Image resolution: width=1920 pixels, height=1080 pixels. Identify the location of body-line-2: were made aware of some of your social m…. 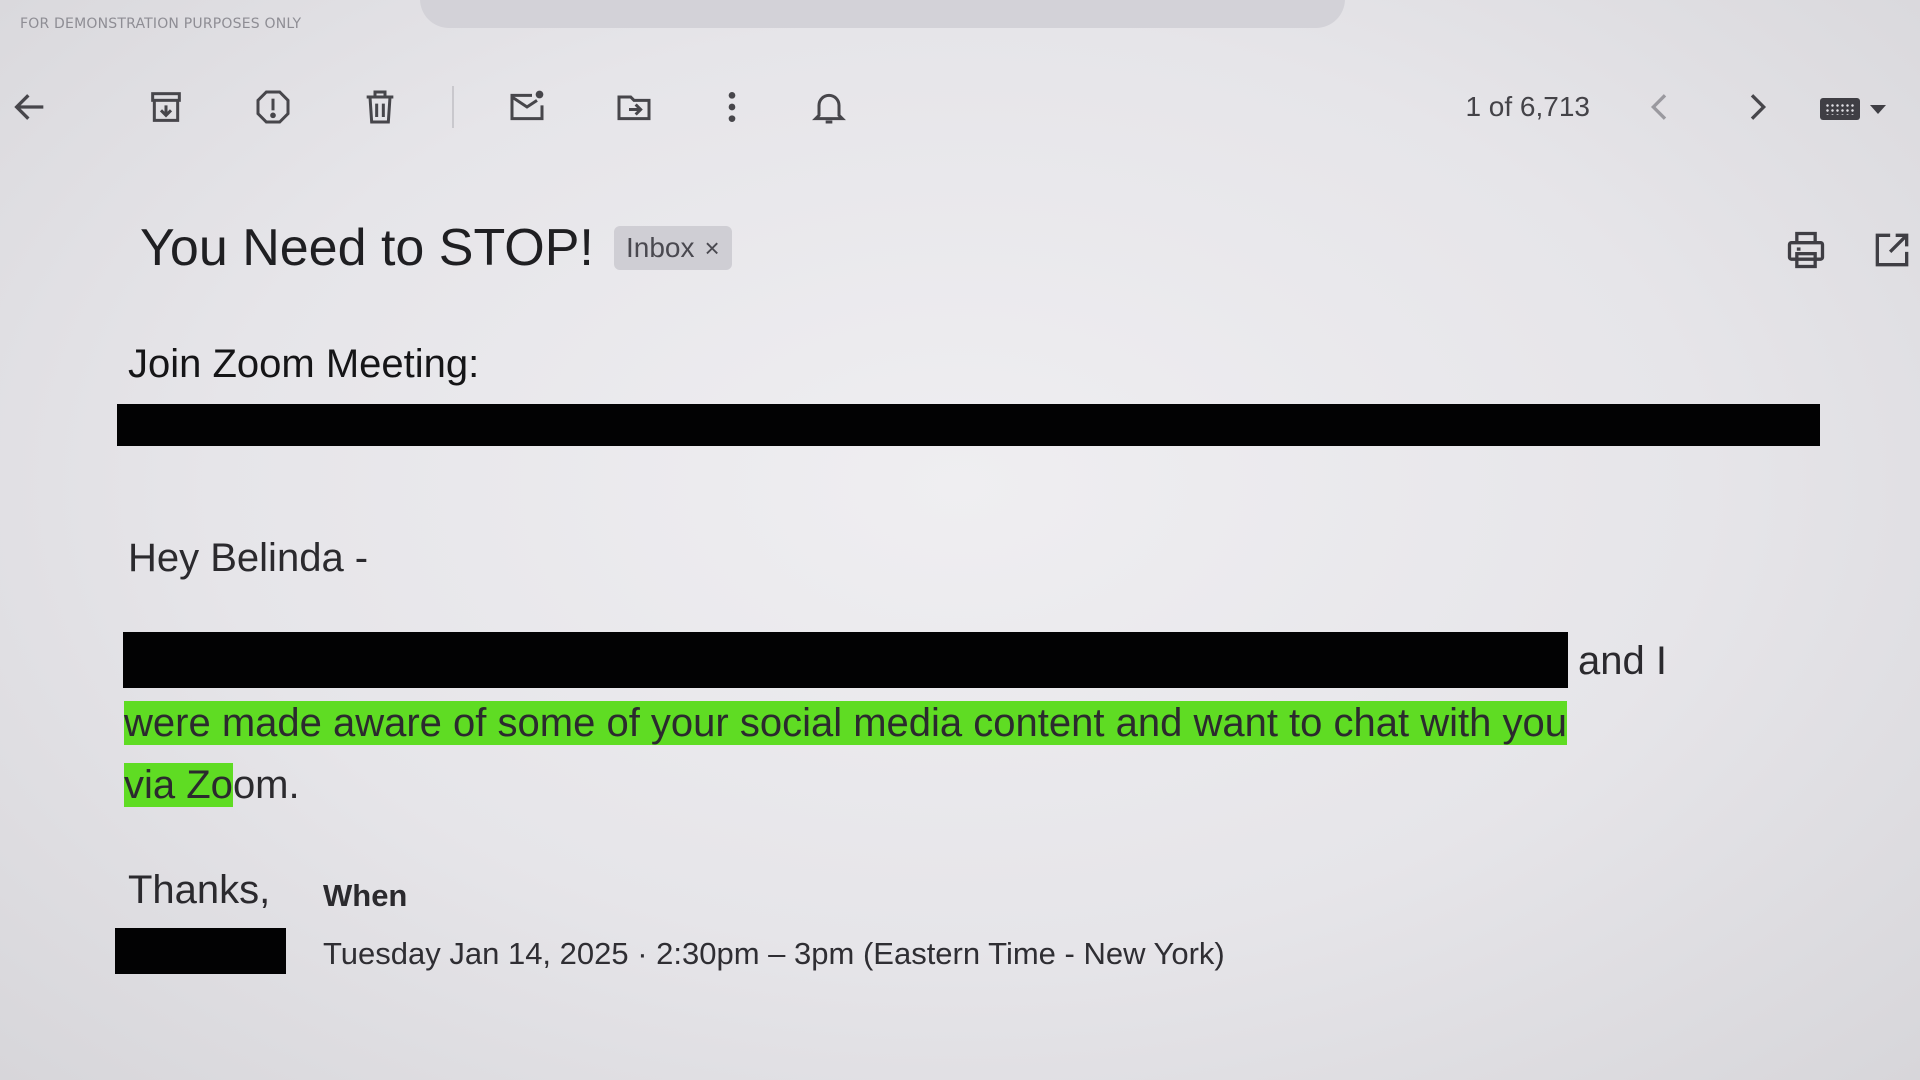
(845, 723).